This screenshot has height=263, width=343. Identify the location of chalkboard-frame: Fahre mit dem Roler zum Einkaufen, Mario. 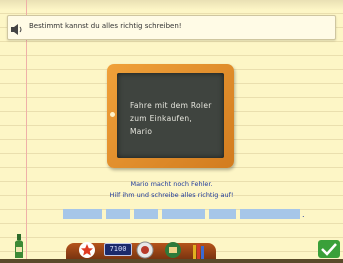
(170, 116).